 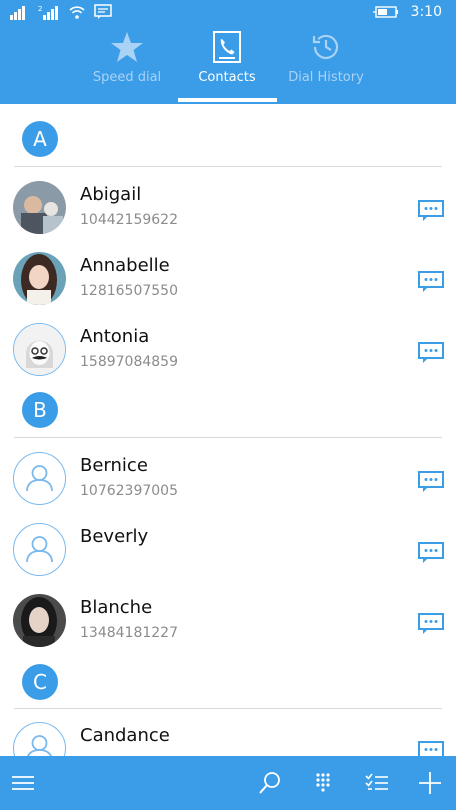 What do you see at coordinates (385, 12) in the screenshot?
I see `battery-charging-icon` at bounding box center [385, 12].